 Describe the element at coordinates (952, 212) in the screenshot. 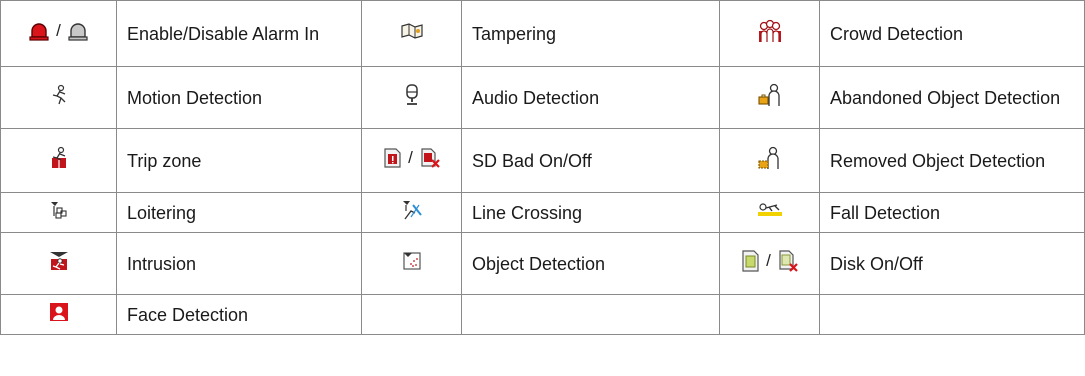

I see `label-cell: Fall Detection` at that location.